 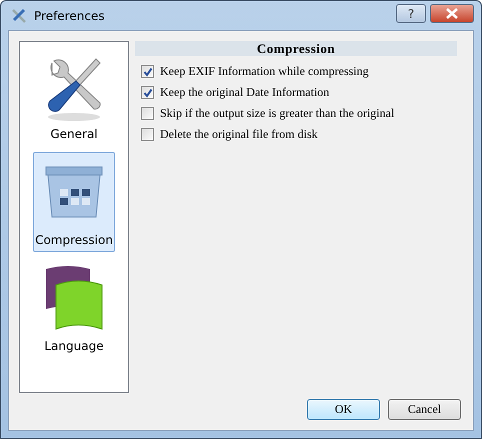 I want to click on option-label: Keep EXIF Information while compressing, so click(x=264, y=71).